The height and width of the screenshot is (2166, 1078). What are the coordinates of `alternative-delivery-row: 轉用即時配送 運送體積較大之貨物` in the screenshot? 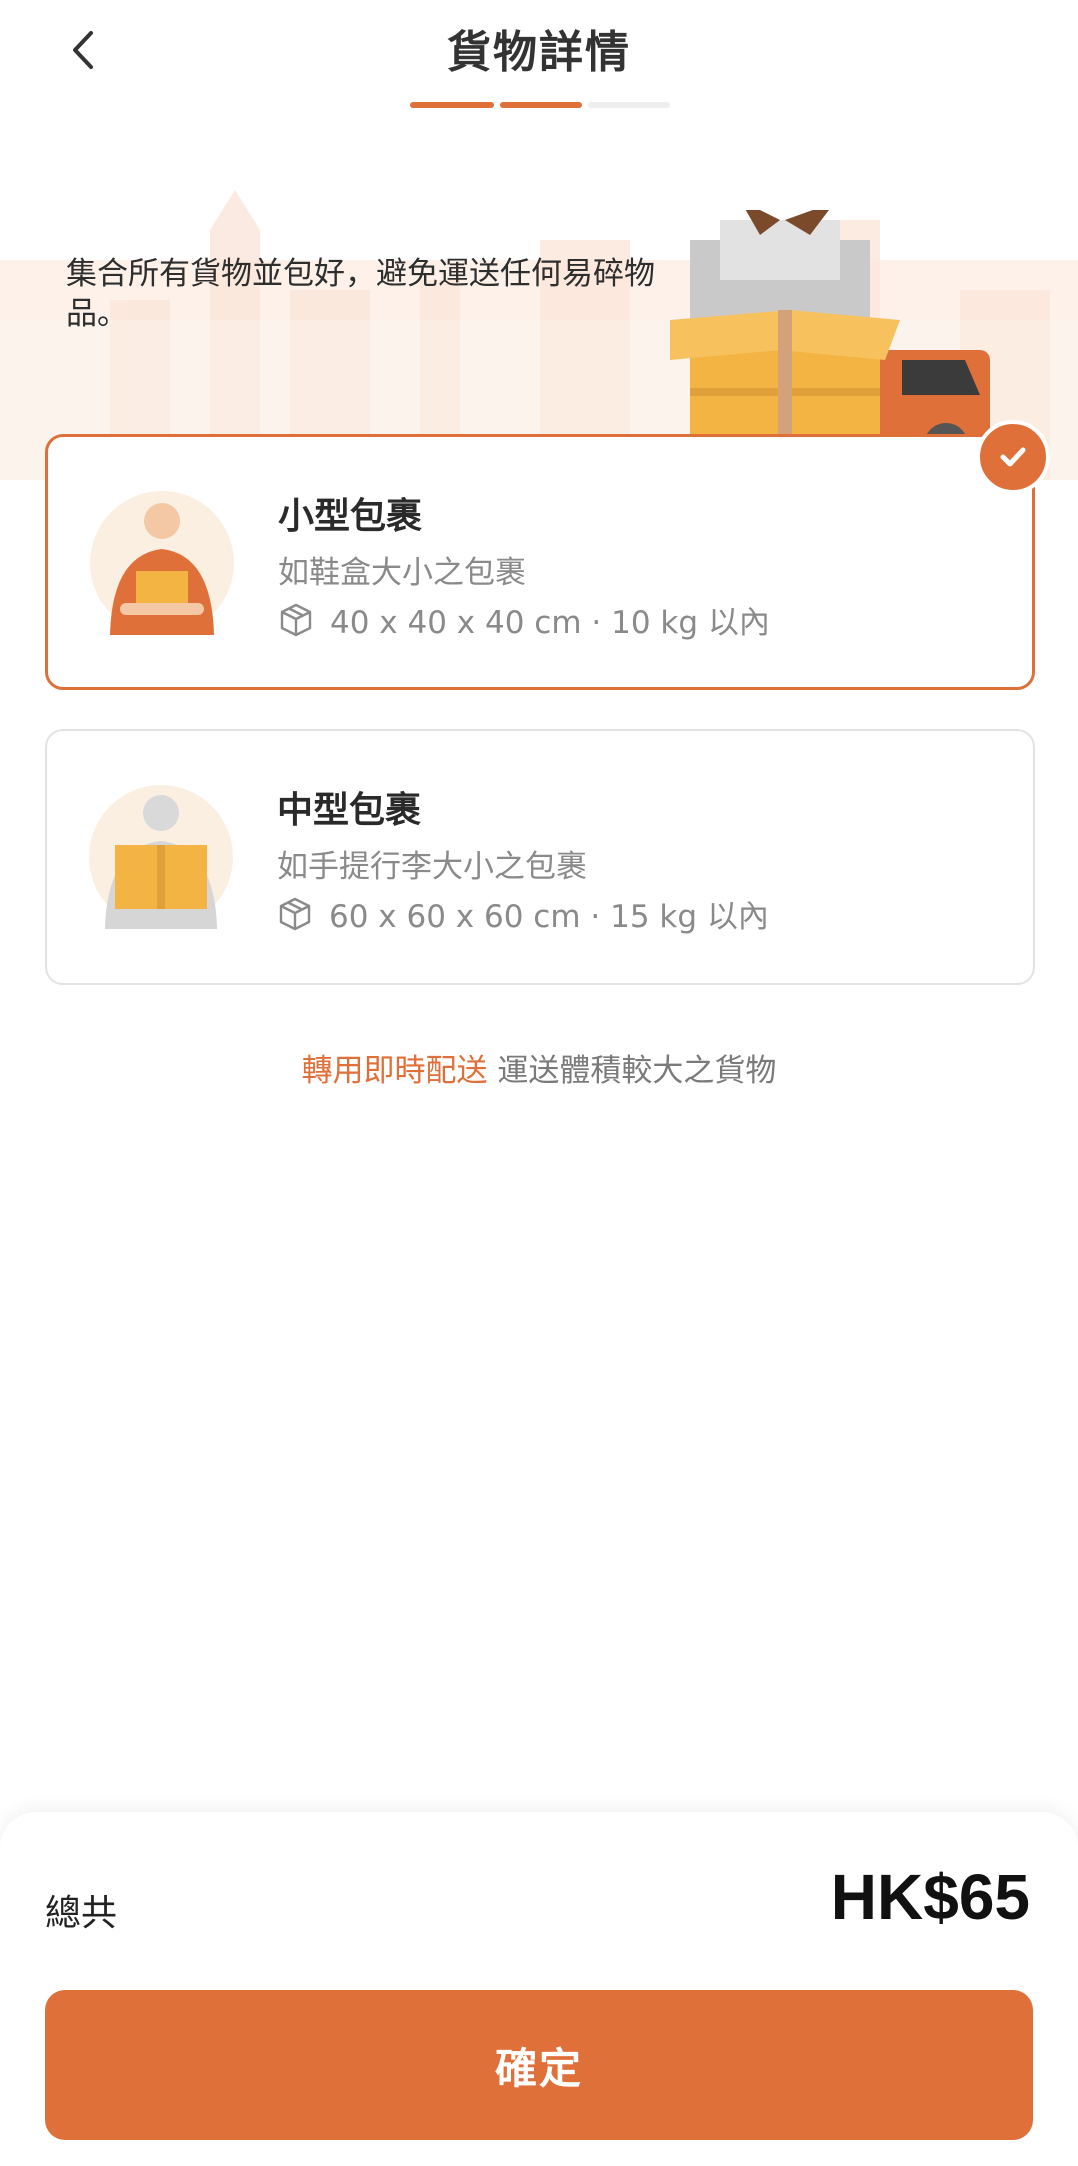 It's located at (539, 1067).